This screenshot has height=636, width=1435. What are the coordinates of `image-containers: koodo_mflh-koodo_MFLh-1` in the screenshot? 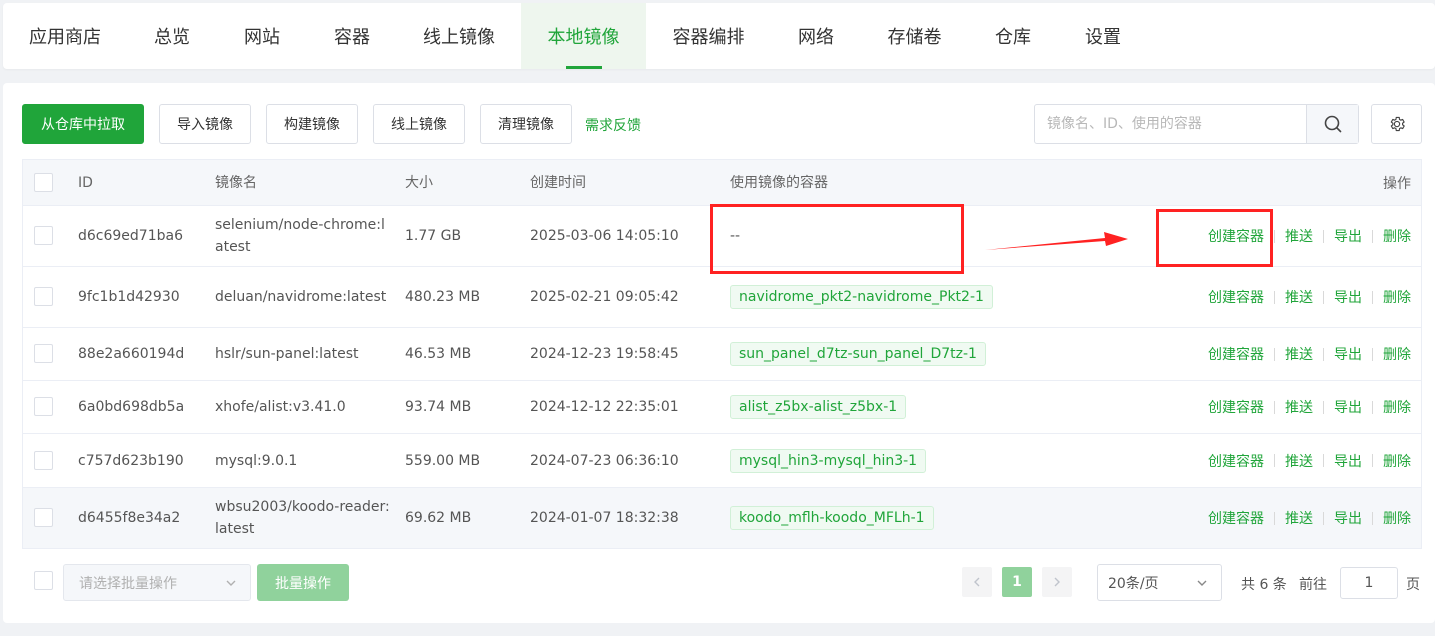 It's located at (832, 518).